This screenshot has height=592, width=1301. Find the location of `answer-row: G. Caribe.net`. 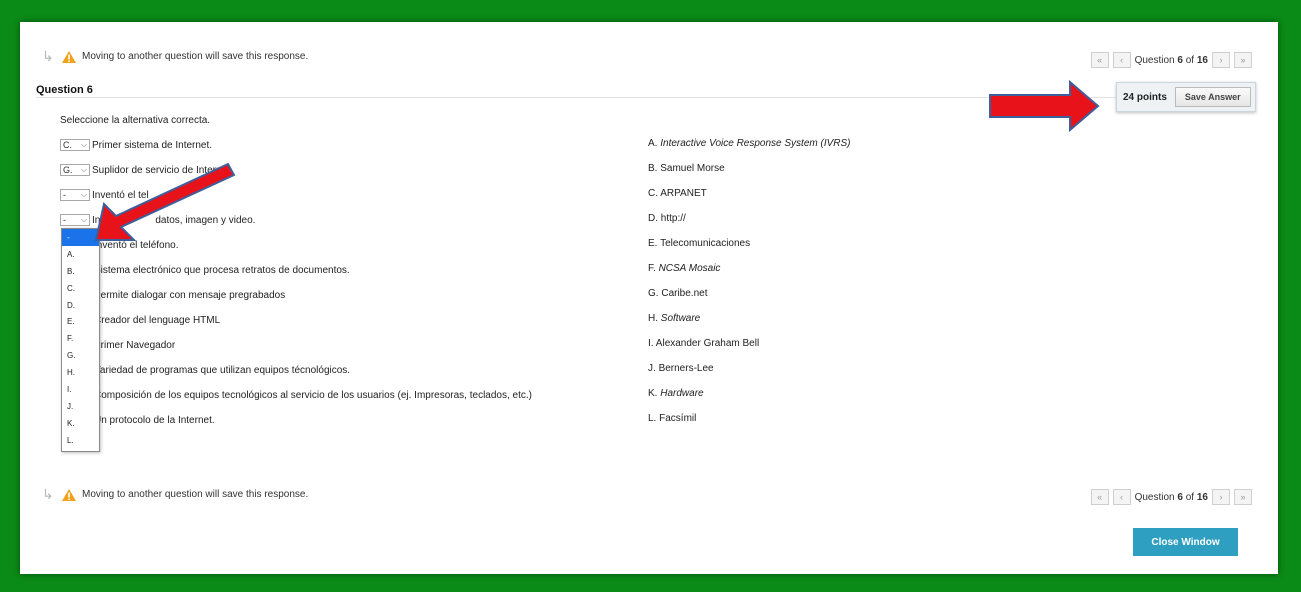

answer-row: G. Caribe.net is located at coordinates (677, 293).